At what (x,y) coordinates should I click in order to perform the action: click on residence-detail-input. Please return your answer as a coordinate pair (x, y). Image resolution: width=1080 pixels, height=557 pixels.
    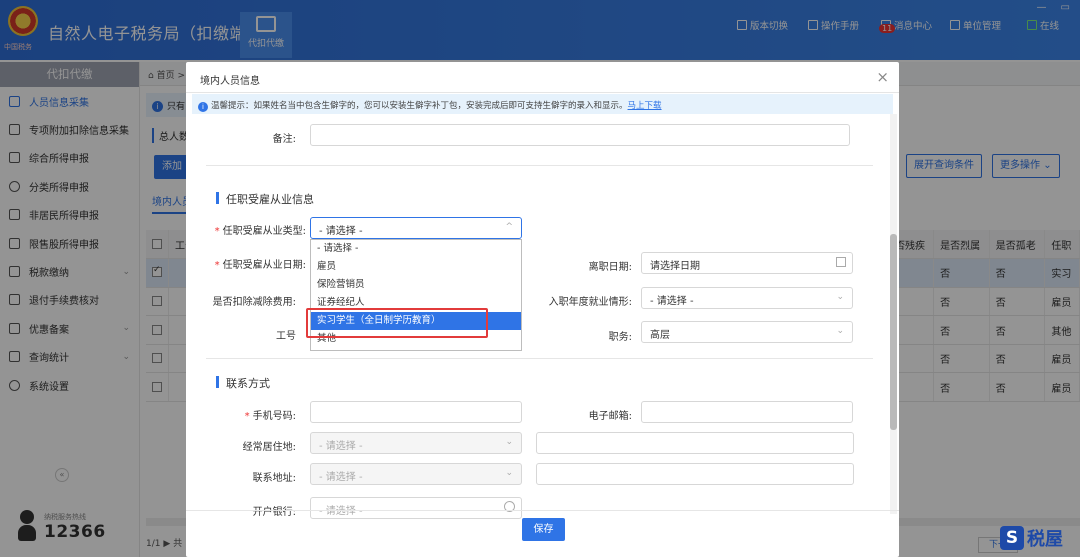
    Looking at the image, I should click on (695, 443).